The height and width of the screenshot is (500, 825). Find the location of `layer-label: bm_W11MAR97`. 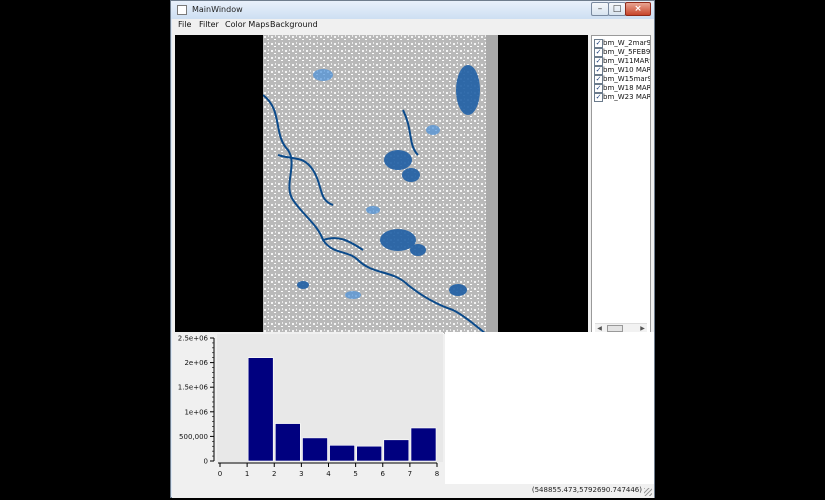

layer-label: bm_W11MAR97 is located at coordinates (626, 61).